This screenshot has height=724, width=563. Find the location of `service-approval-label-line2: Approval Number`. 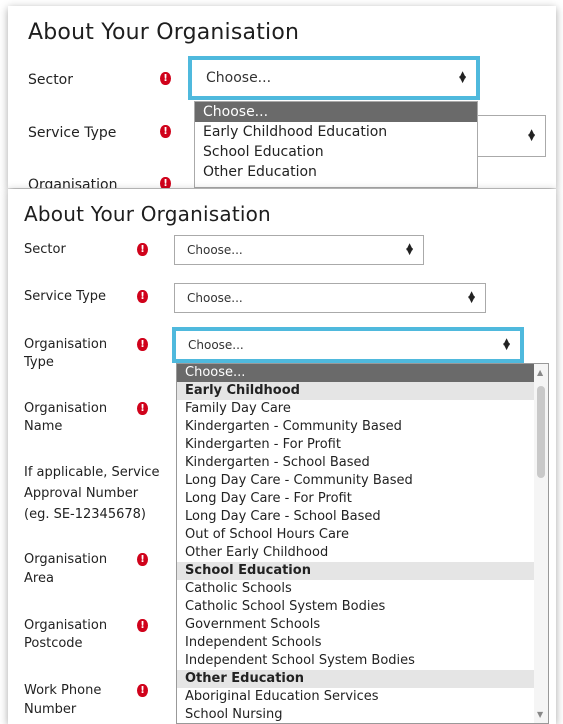

service-approval-label-line2: Approval Number is located at coordinates (81, 493).